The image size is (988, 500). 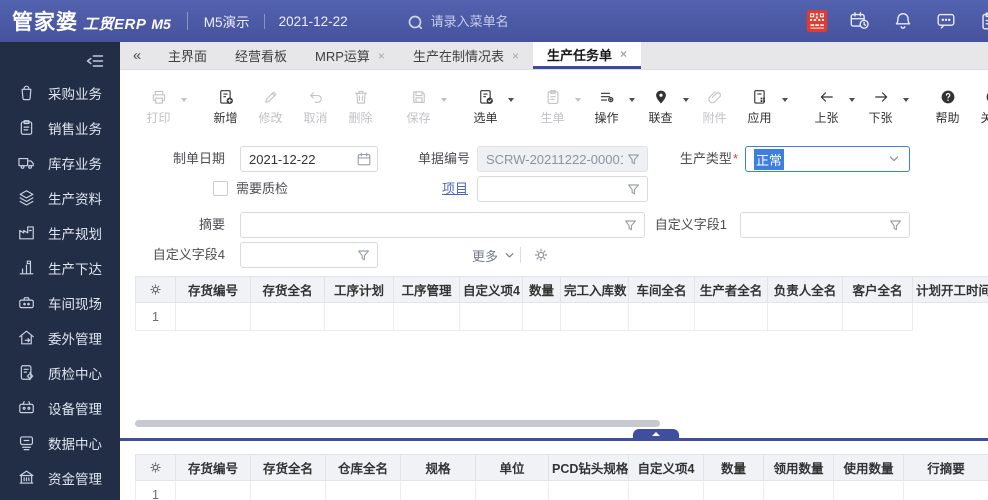 I want to click on panel-collapse-handle, so click(x=656, y=433).